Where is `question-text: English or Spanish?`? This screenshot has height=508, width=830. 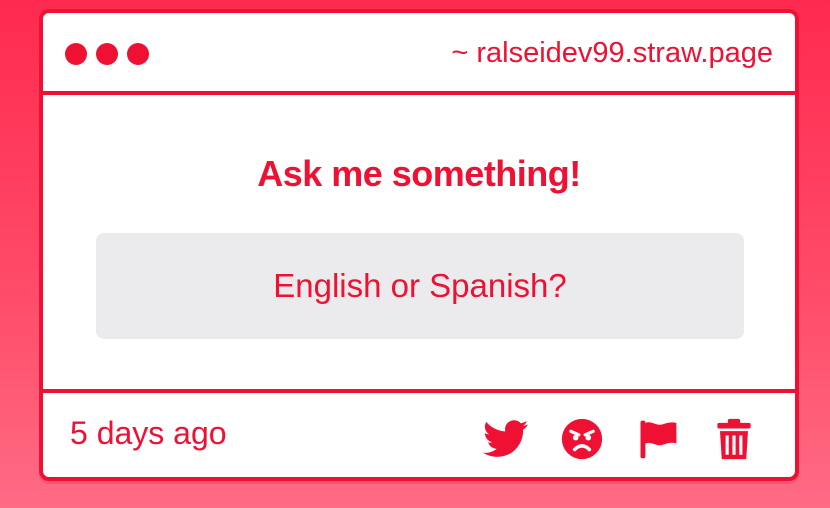 question-text: English or Spanish? is located at coordinates (420, 285).